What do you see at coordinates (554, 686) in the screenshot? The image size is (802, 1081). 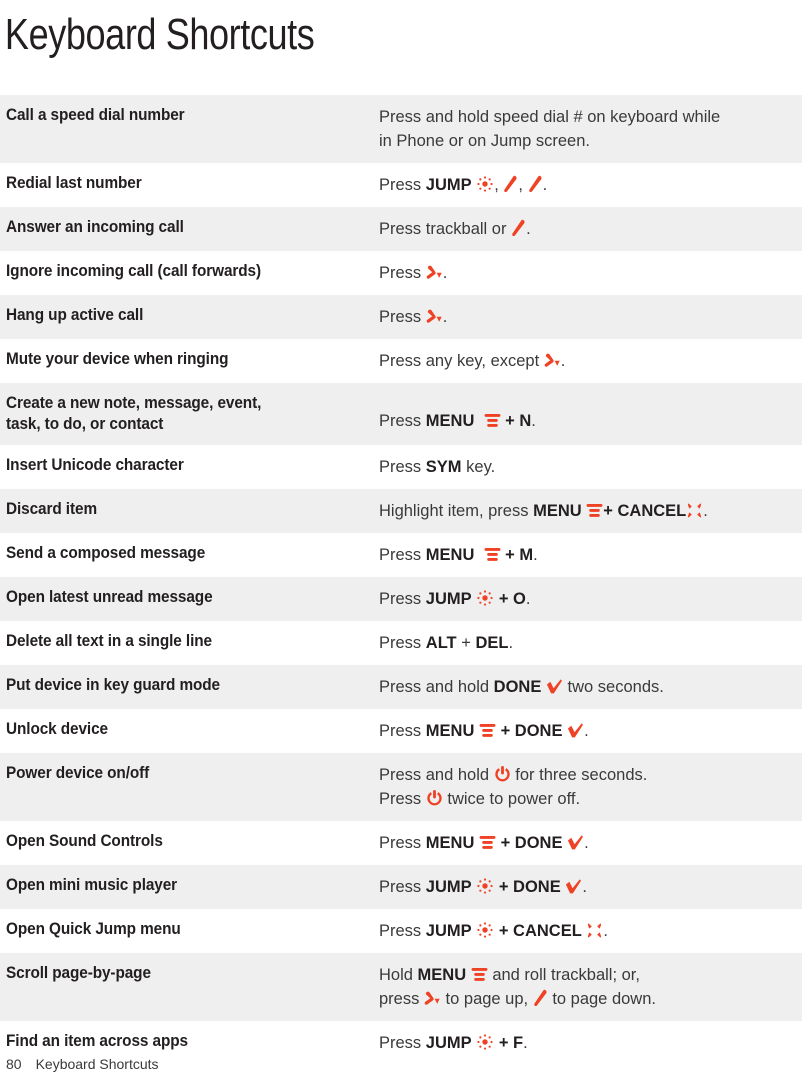 I see `done-icon` at bounding box center [554, 686].